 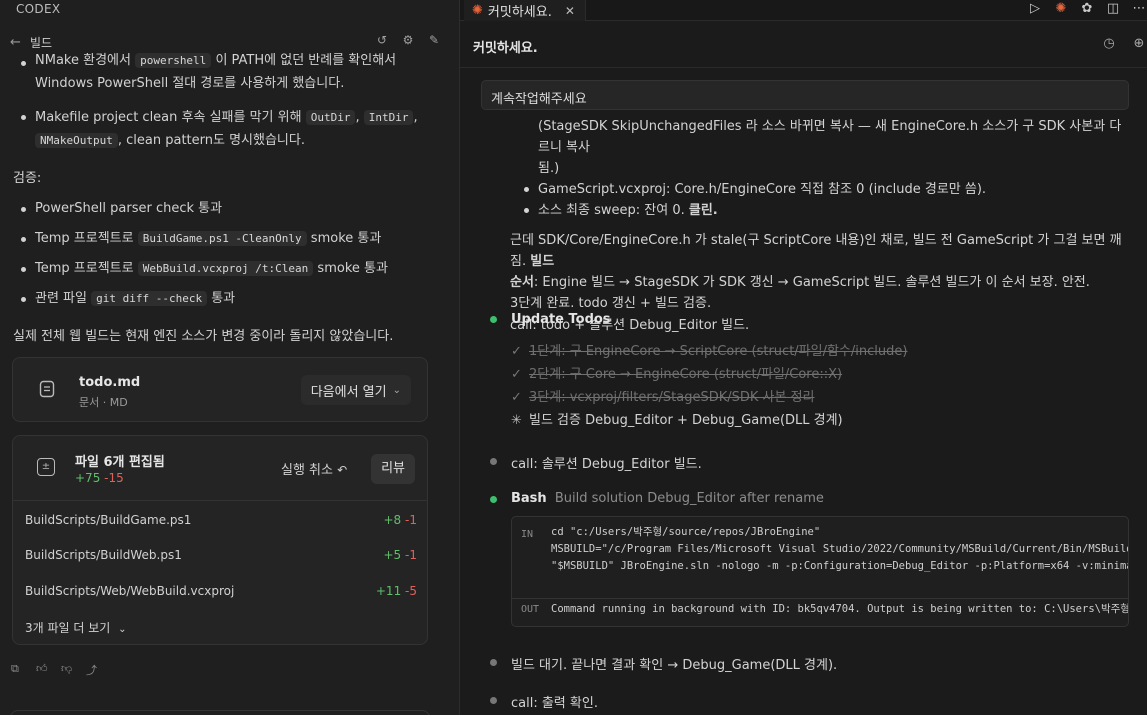 What do you see at coordinates (393, 469) in the screenshot?
I see `review-button: 리뷰` at bounding box center [393, 469].